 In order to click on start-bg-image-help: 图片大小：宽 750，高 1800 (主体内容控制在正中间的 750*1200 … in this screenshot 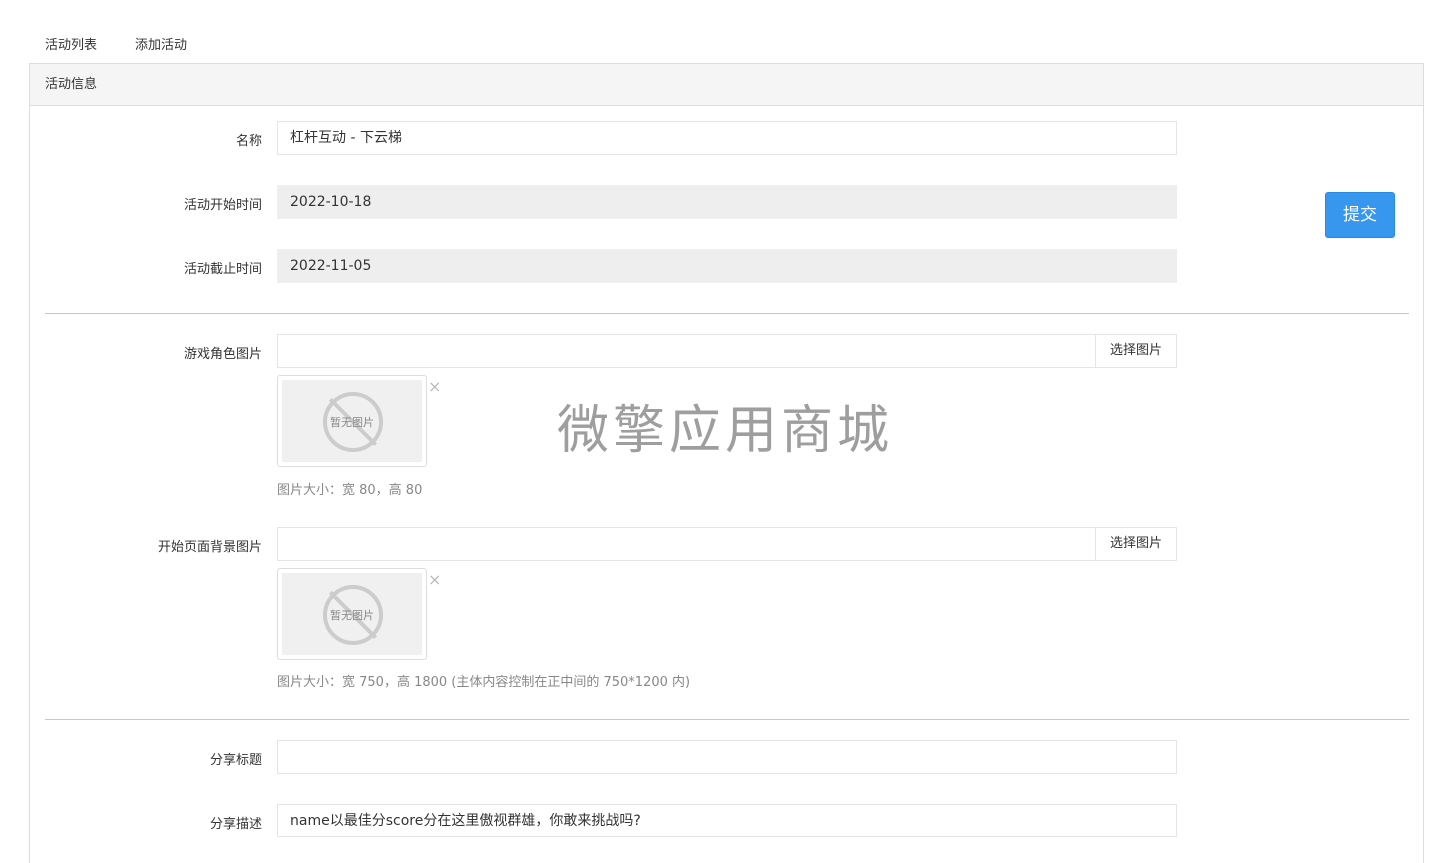, I will do `click(484, 682)`.